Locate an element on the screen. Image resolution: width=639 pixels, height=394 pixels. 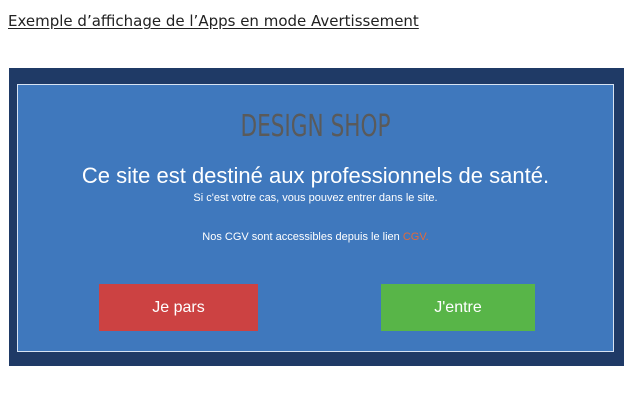
leave-button: Je pars is located at coordinates (178, 307).